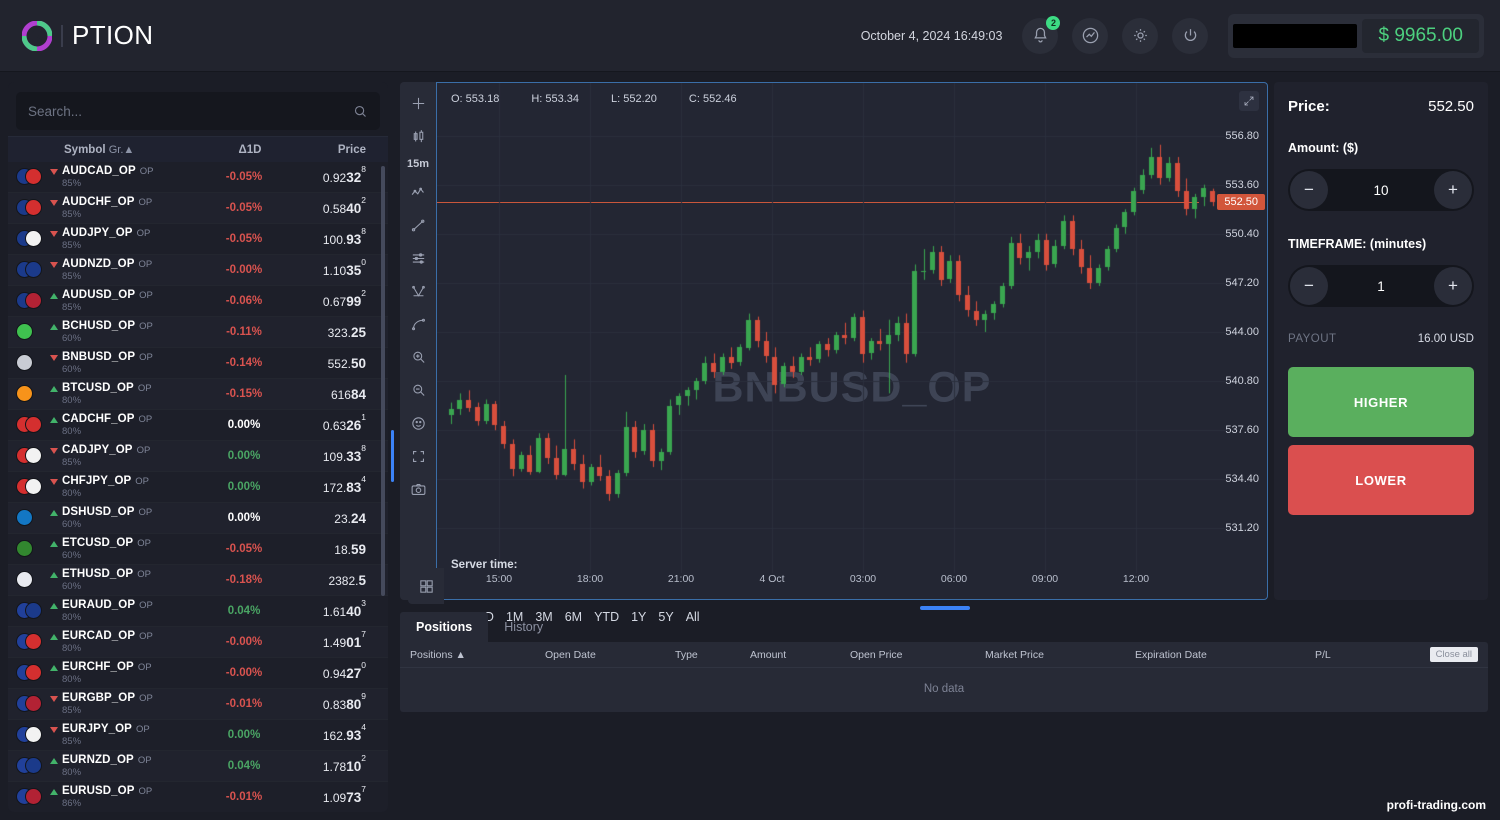  What do you see at coordinates (1014, 655) in the screenshot?
I see `th-market-price: Market Price` at bounding box center [1014, 655].